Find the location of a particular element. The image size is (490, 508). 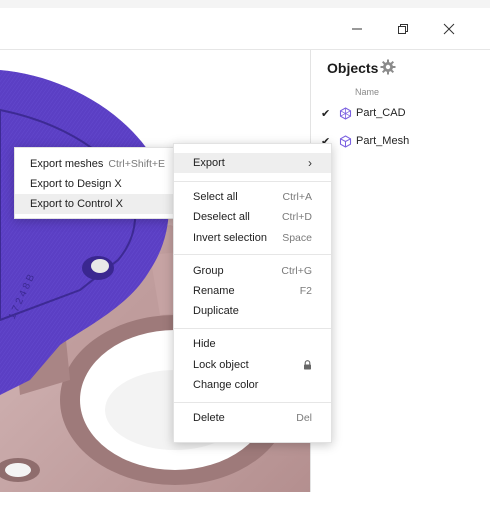

chevron-right-icon: › is located at coordinates (310, 163).